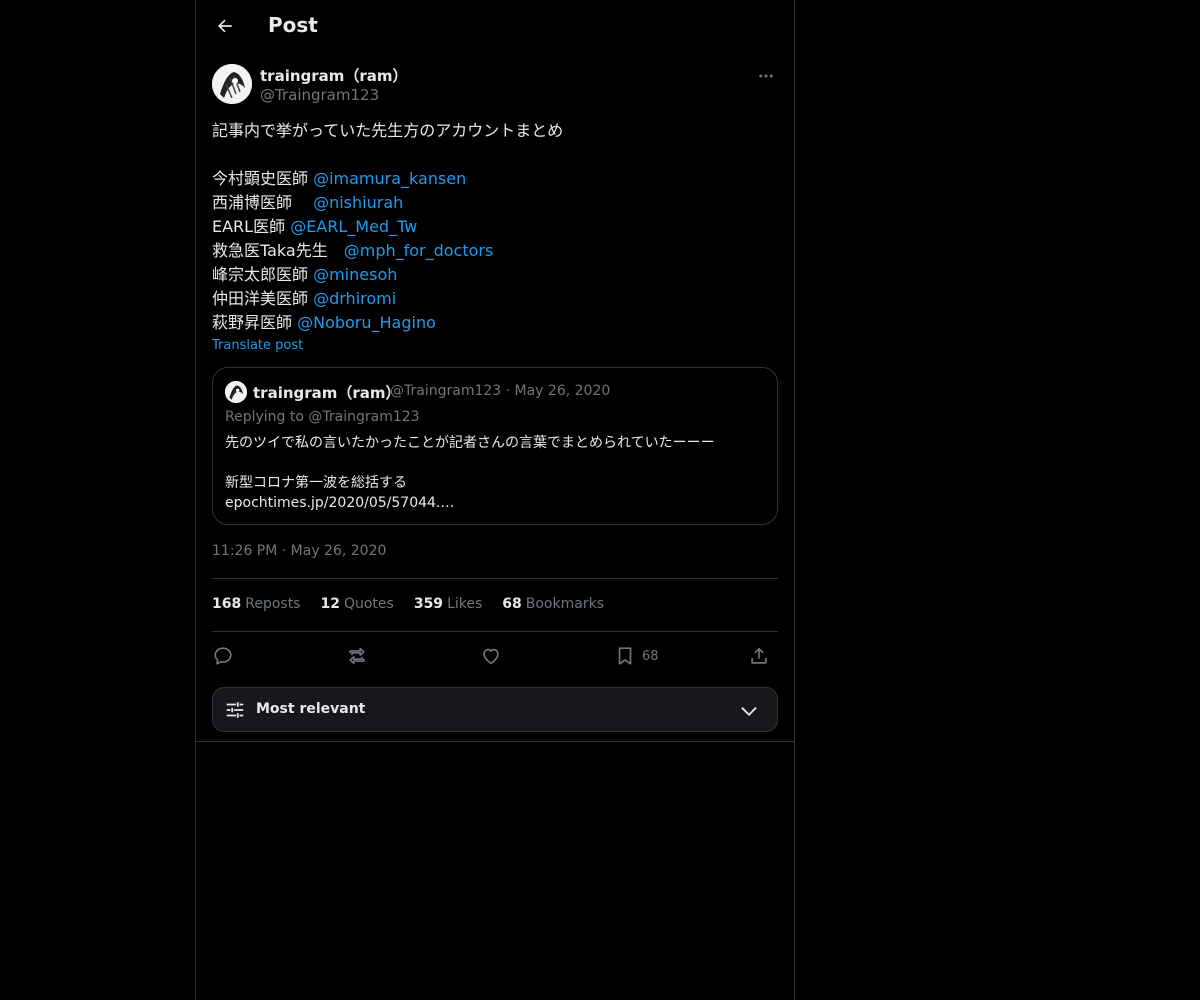 The width and height of the screenshot is (1200, 1000). What do you see at coordinates (495, 463) in the screenshot?
I see `quoted-line` at bounding box center [495, 463].